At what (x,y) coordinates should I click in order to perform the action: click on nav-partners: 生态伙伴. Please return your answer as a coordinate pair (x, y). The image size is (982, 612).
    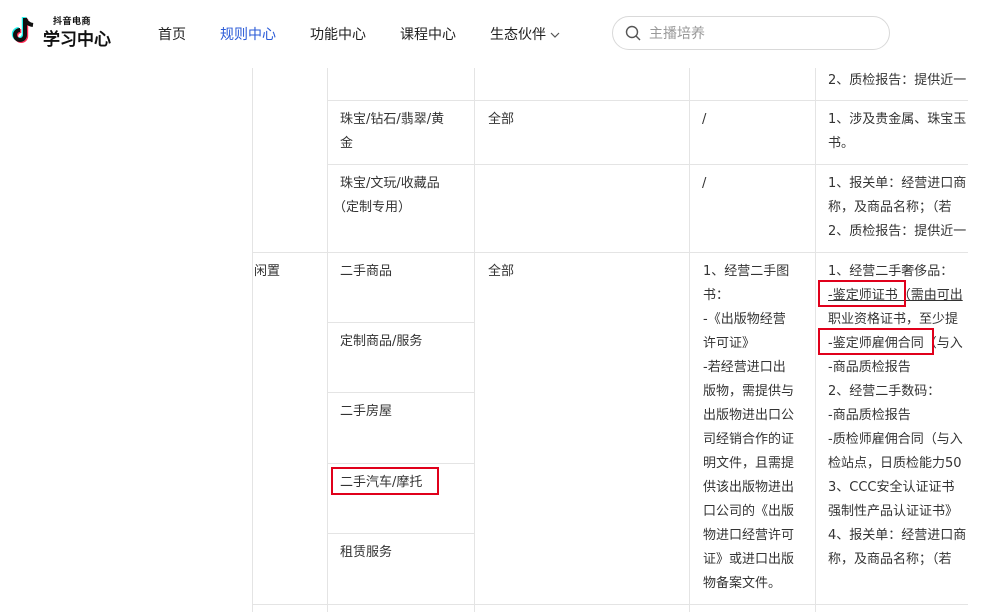
    Looking at the image, I should click on (525, 34).